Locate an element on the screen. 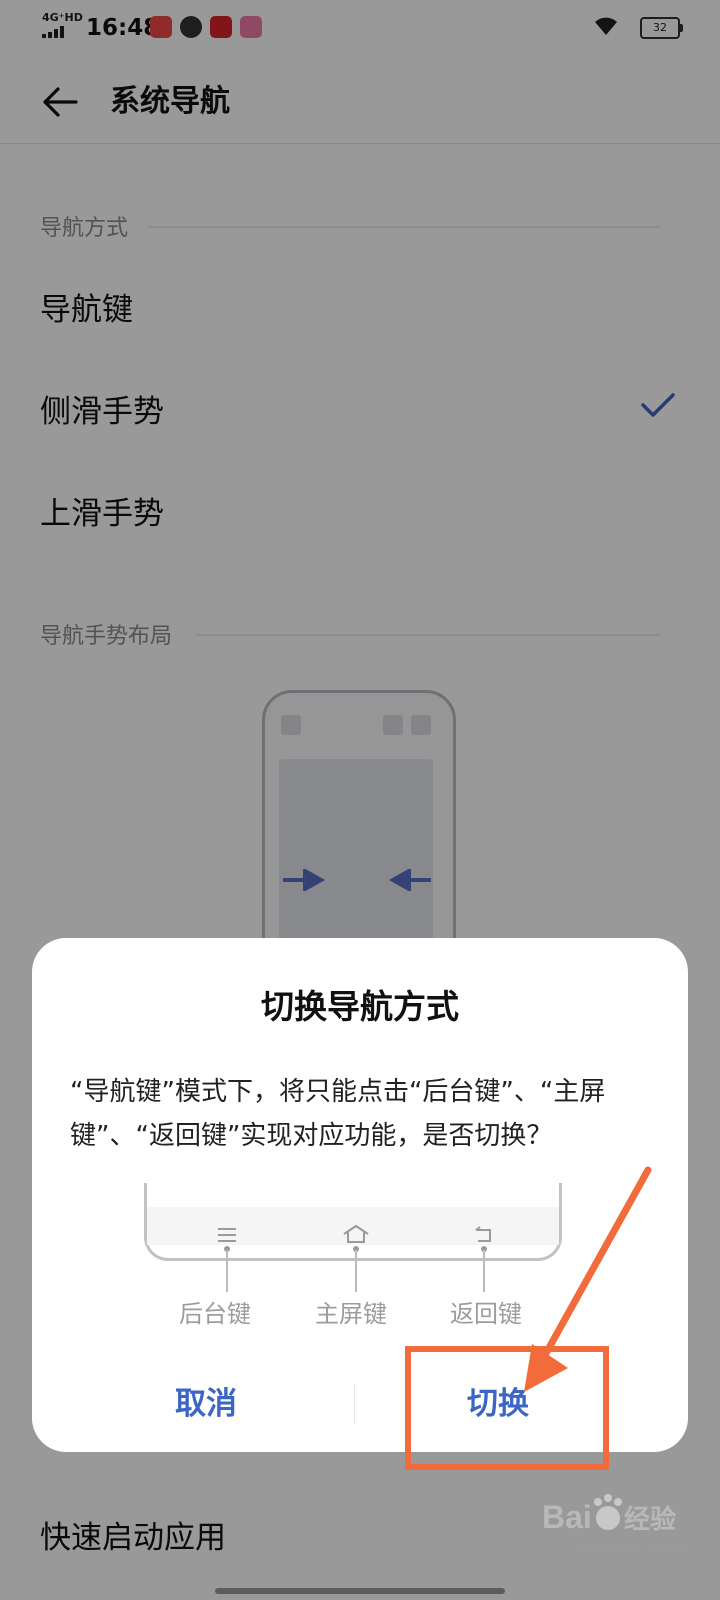 Image resolution: width=720 pixels, height=1600 pixels. label-back-key: 返回键 is located at coordinates (486, 1314).